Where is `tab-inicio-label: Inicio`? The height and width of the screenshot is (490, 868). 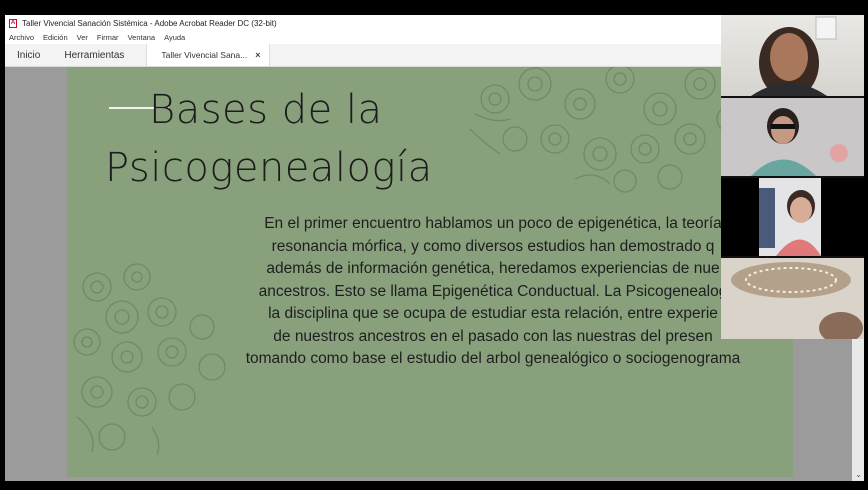
tab-inicio-label: Inicio is located at coordinates (29, 55).